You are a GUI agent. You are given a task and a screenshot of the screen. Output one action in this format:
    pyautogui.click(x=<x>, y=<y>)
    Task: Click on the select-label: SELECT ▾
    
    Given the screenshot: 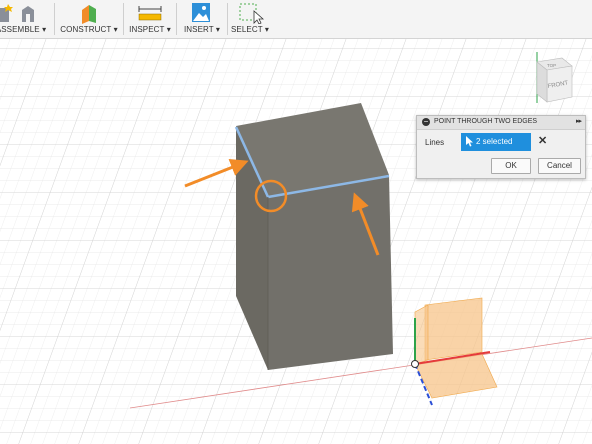 What is the action you would take?
    pyautogui.click(x=249, y=29)
    